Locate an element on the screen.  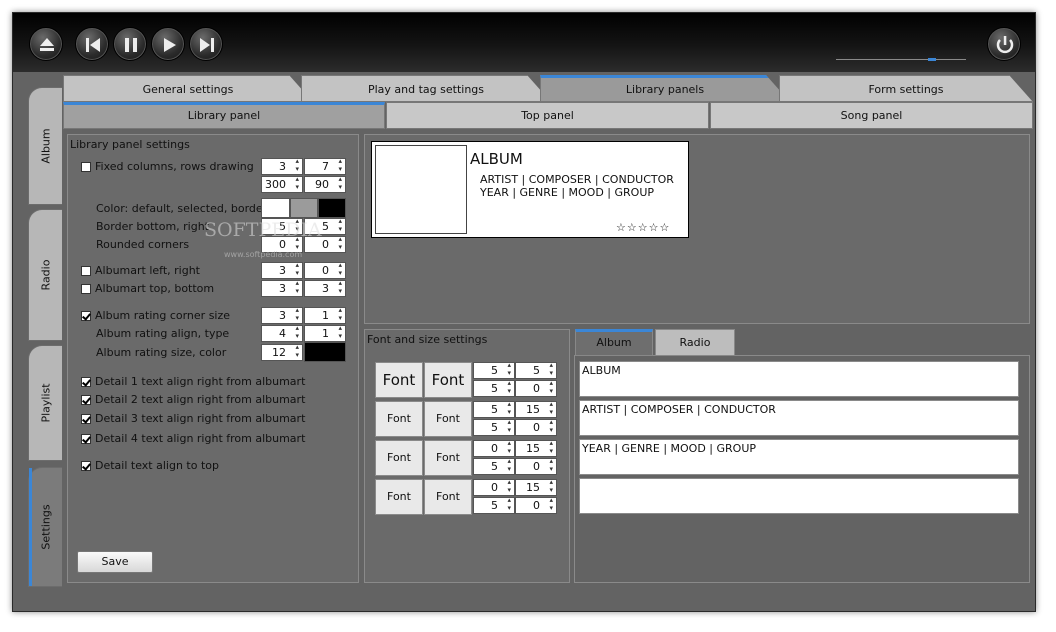
albumart-lr-checkbox is located at coordinates (86, 271).